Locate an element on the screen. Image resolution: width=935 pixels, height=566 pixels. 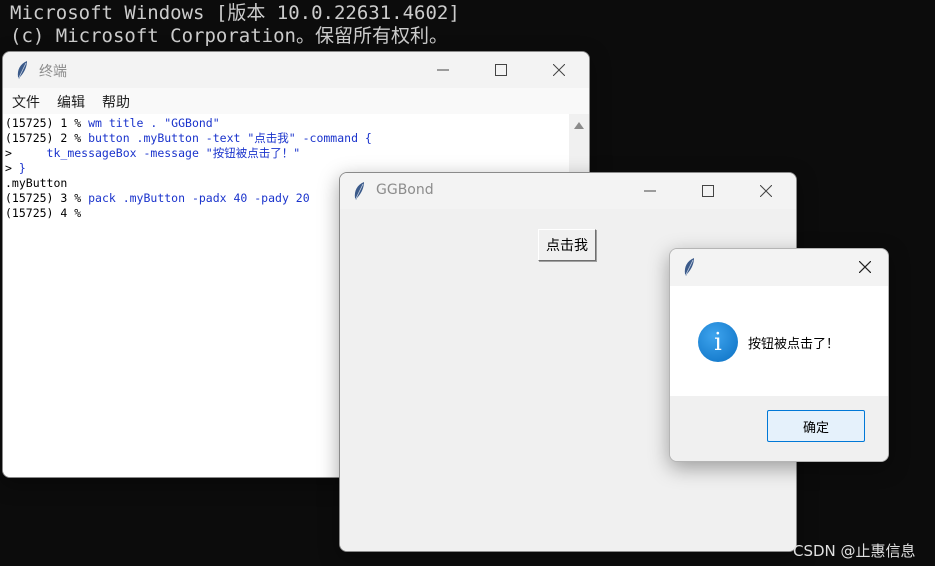
message-box-dialog: i 按钮被点击了！ 确定 is located at coordinates (779, 355).